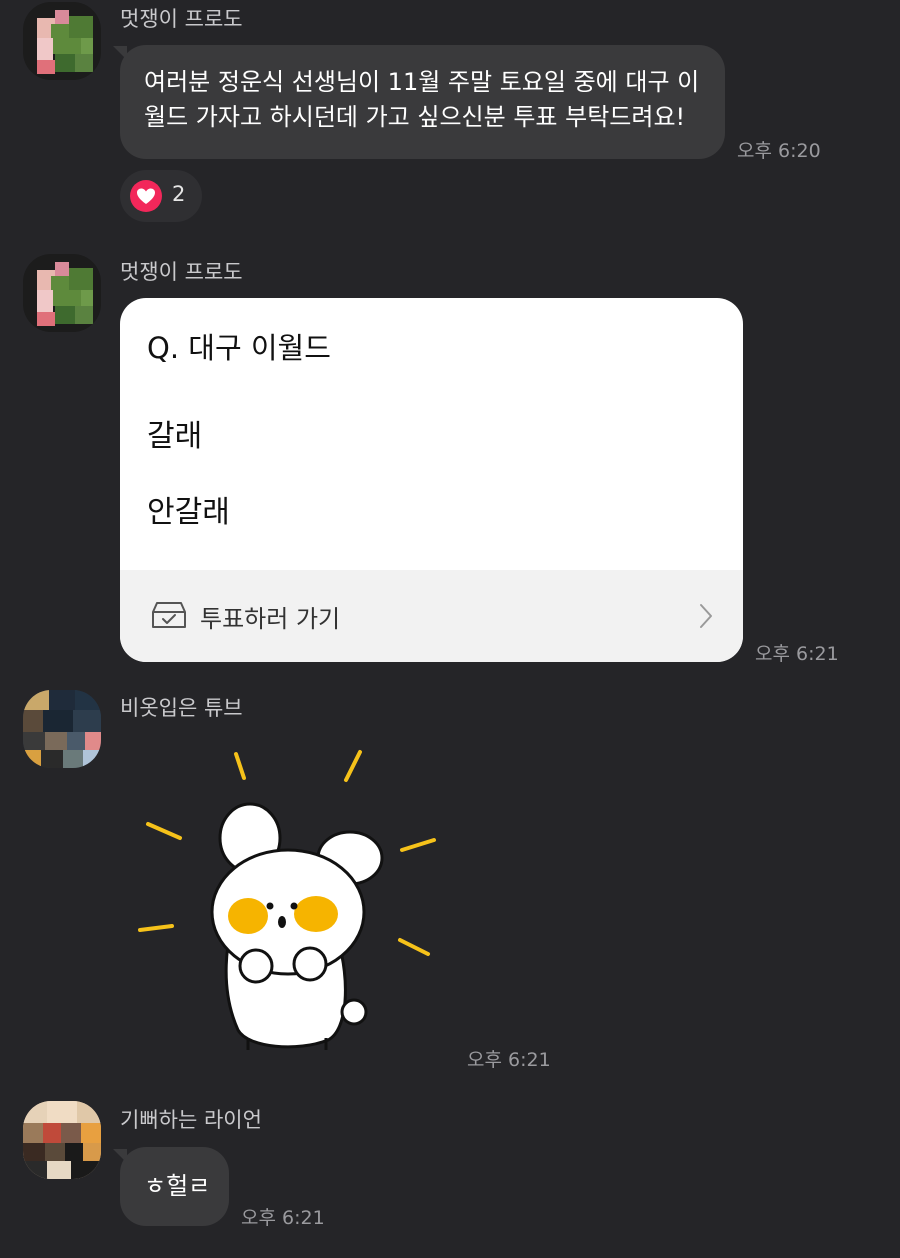 The width and height of the screenshot is (900, 1258). Describe the element at coordinates (62, 729) in the screenshot. I see `avatar-raincoat-tube` at that location.